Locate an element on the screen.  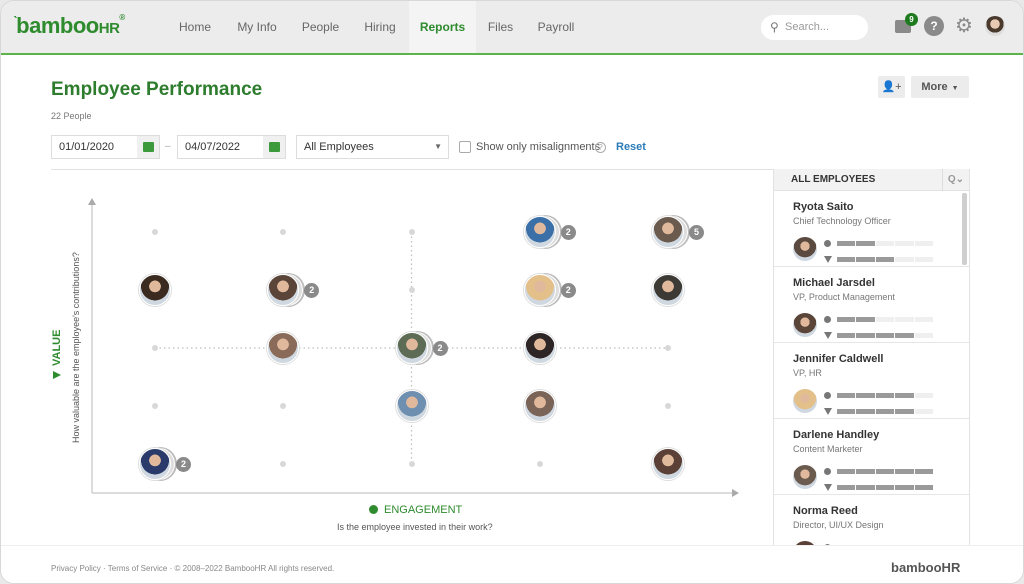
employee-name: Norma Reed is located at coordinates (825, 511).